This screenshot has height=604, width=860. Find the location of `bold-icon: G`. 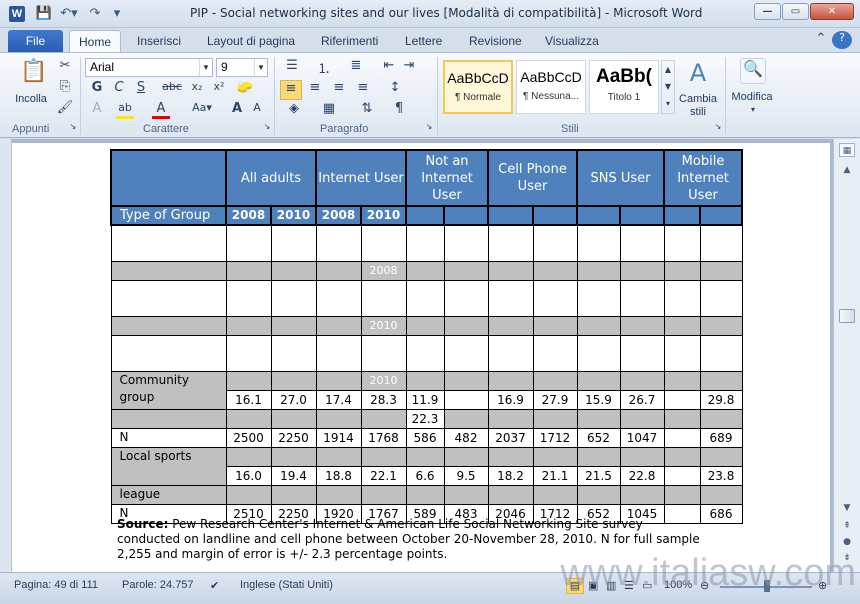

bold-icon: G is located at coordinates (97, 89).